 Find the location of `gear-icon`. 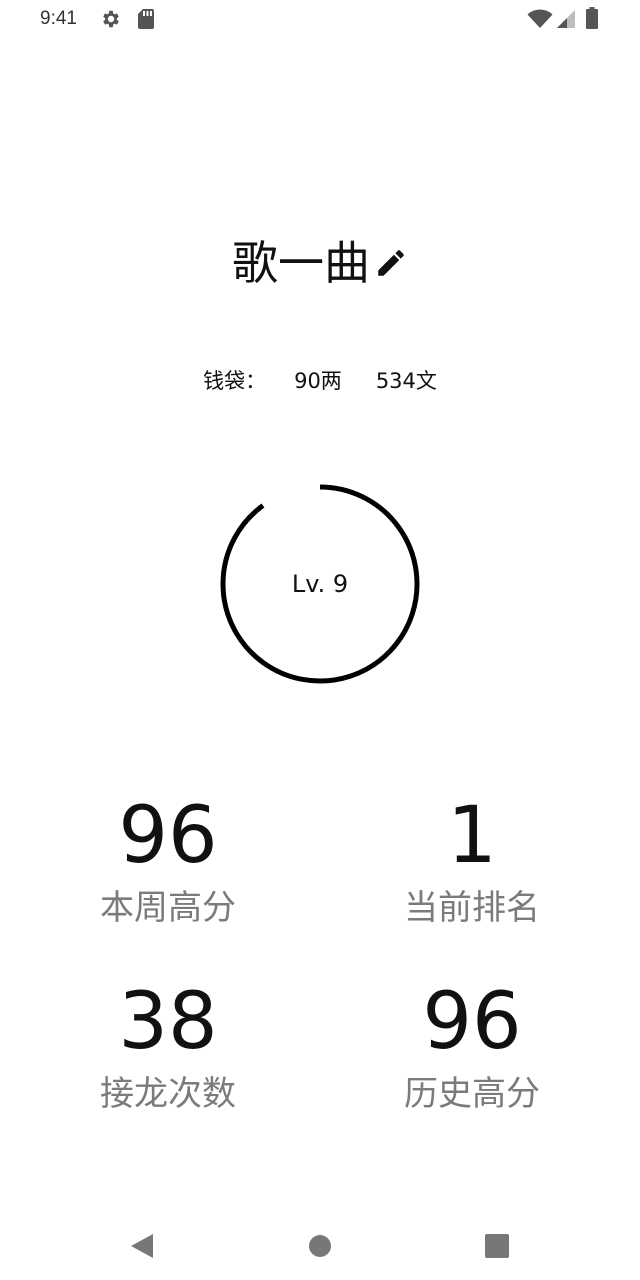

gear-icon is located at coordinates (111, 19).